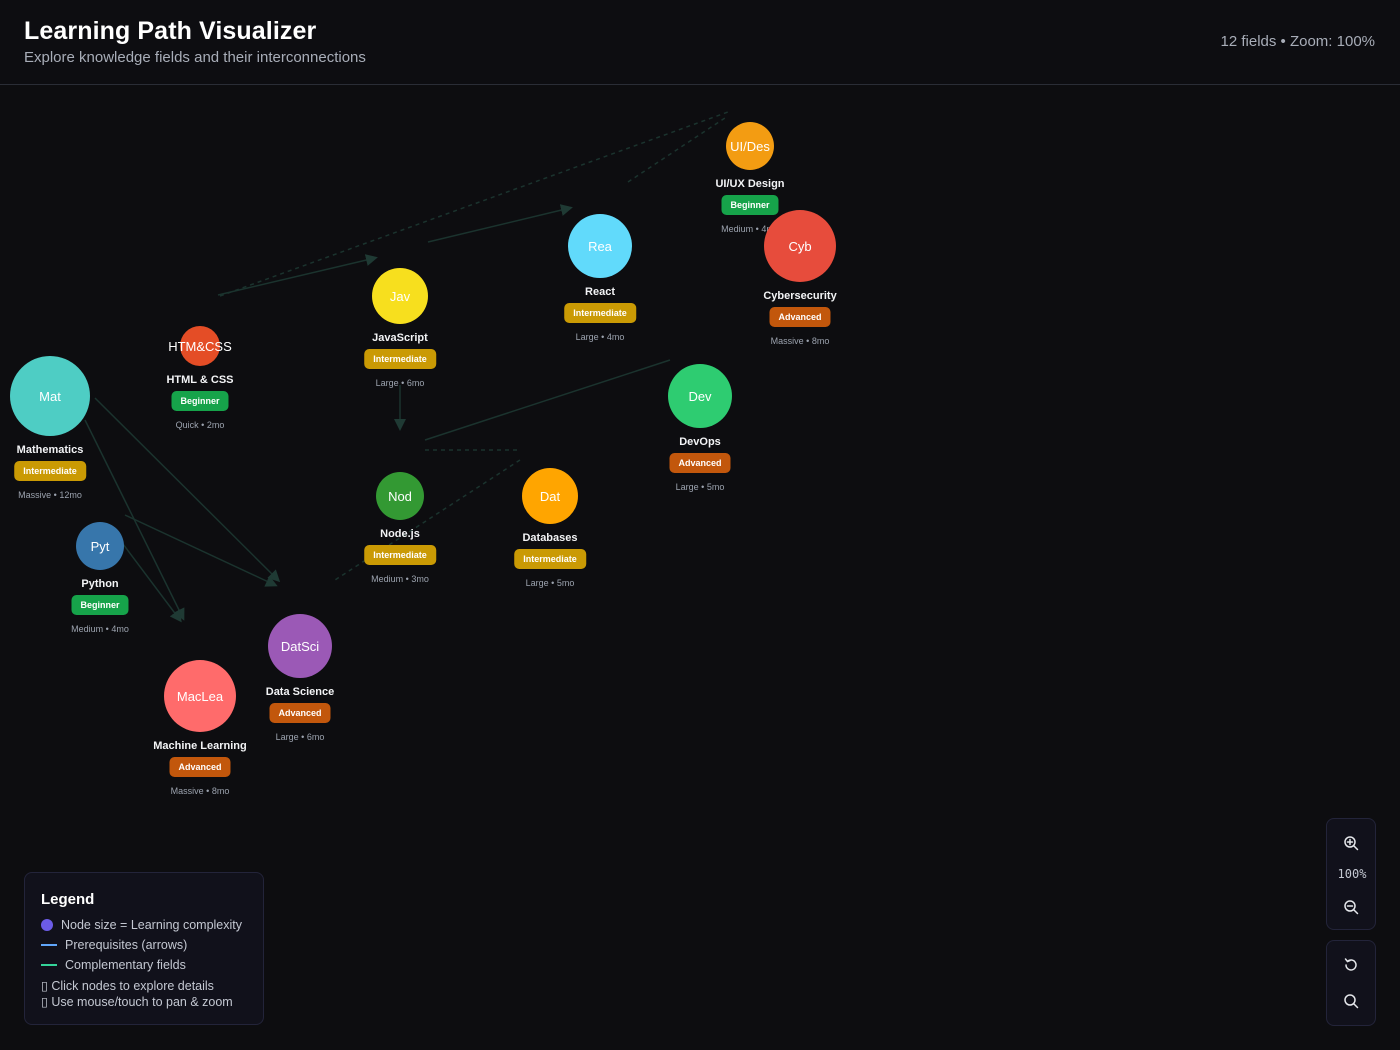 The image size is (1400, 1050). I want to click on prerequisite-line-icon, so click(49, 945).